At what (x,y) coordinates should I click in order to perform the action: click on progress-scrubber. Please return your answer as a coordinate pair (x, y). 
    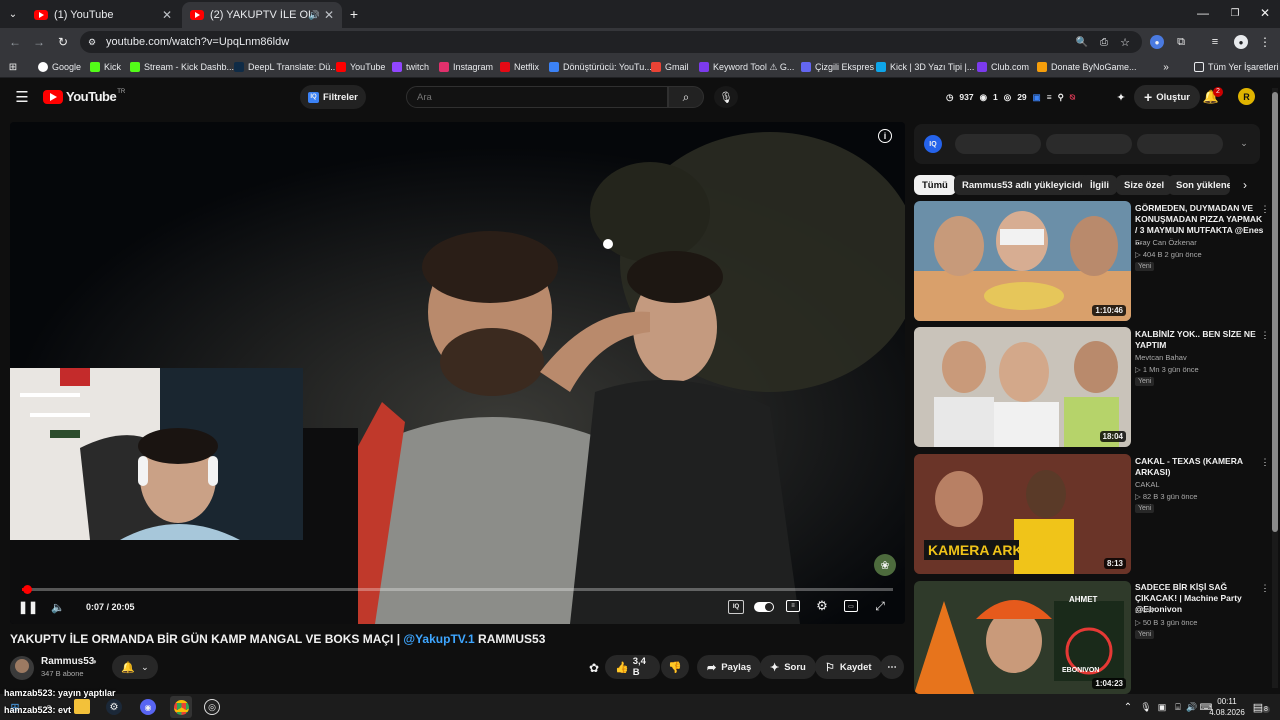
    Looking at the image, I should click on (28, 589).